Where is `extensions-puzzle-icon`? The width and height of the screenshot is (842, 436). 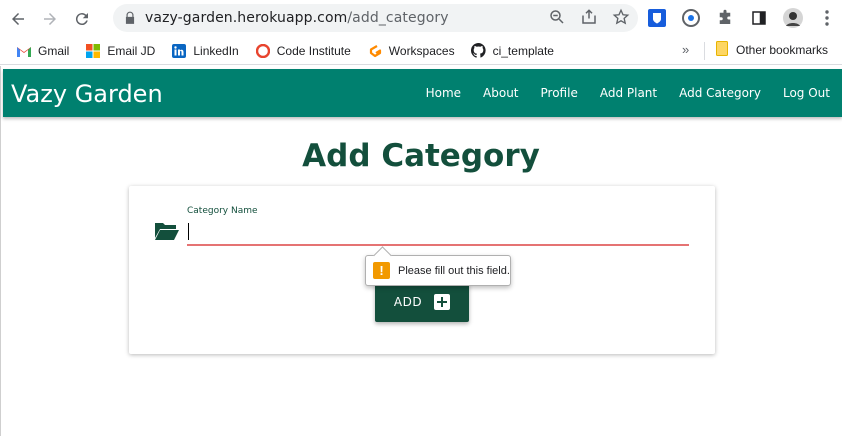 extensions-puzzle-icon is located at coordinates (725, 18).